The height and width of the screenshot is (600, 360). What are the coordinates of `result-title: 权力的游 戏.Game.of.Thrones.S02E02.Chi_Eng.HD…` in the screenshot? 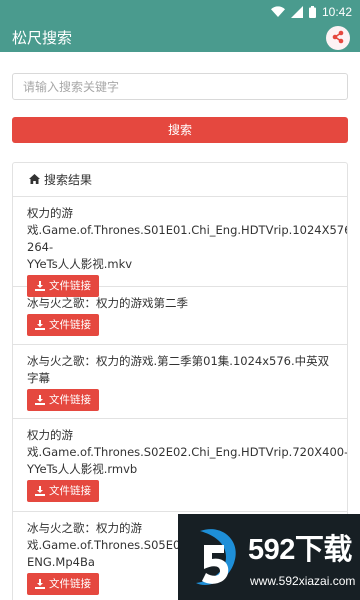 It's located at (187, 452).